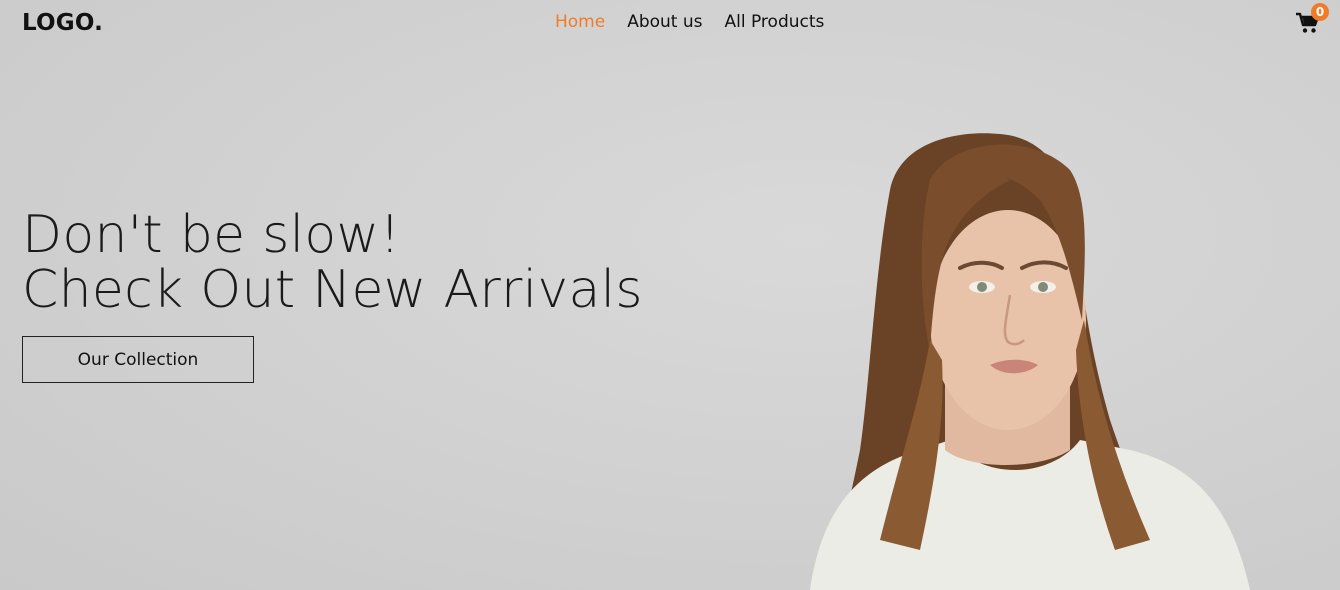 This screenshot has height=590, width=1340. Describe the element at coordinates (62, 23) in the screenshot. I see `logo: LOGO.` at that location.